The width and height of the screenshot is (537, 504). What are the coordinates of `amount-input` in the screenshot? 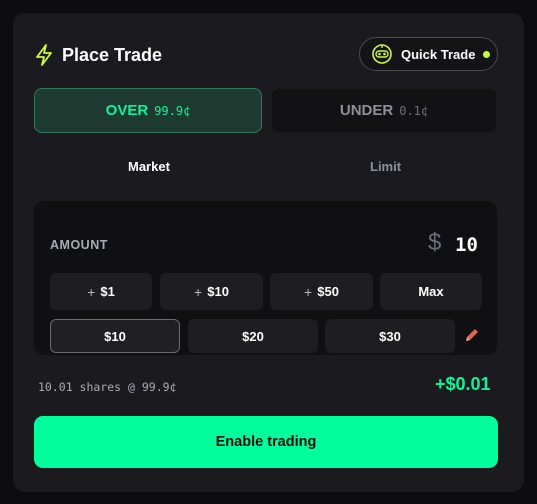 It's located at (473, 245).